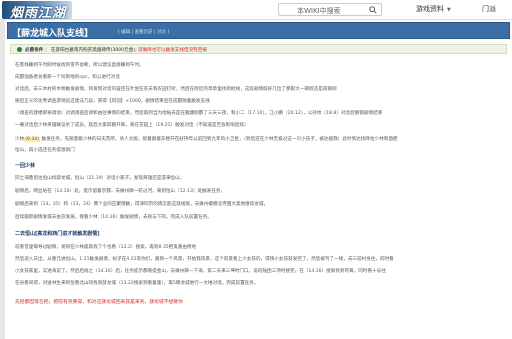 This screenshot has width=512, height=339. Describe the element at coordinates (100, 178) in the screenshot. I see `paragraph-line: 同土海鲁后往恒山找薛龙城，恒山（21.19）对话小家子，发现英雄还是遗来恒山，` at that location.